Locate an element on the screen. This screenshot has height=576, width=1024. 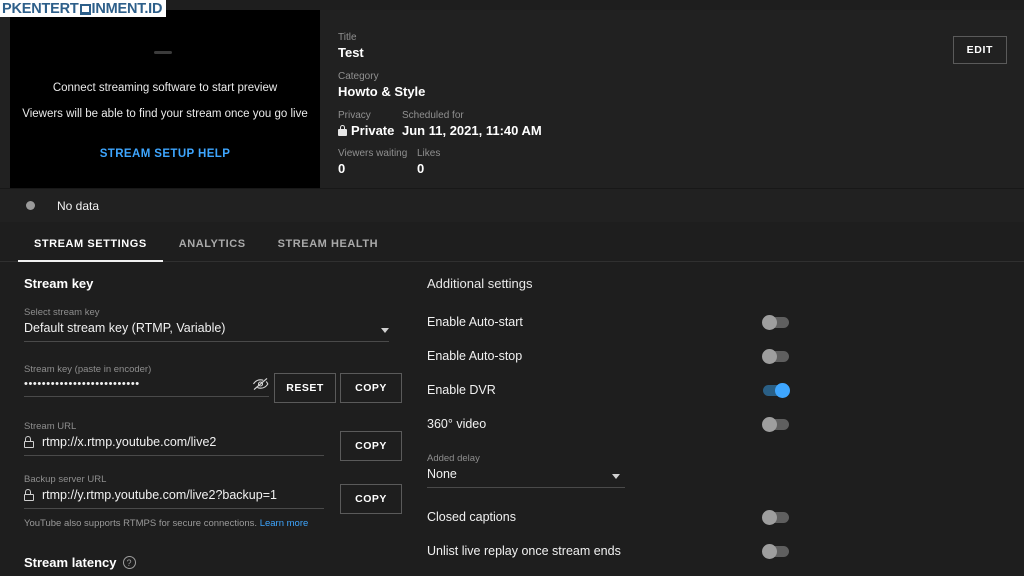
likes-block: Likes 0 is located at coordinates (428, 162).